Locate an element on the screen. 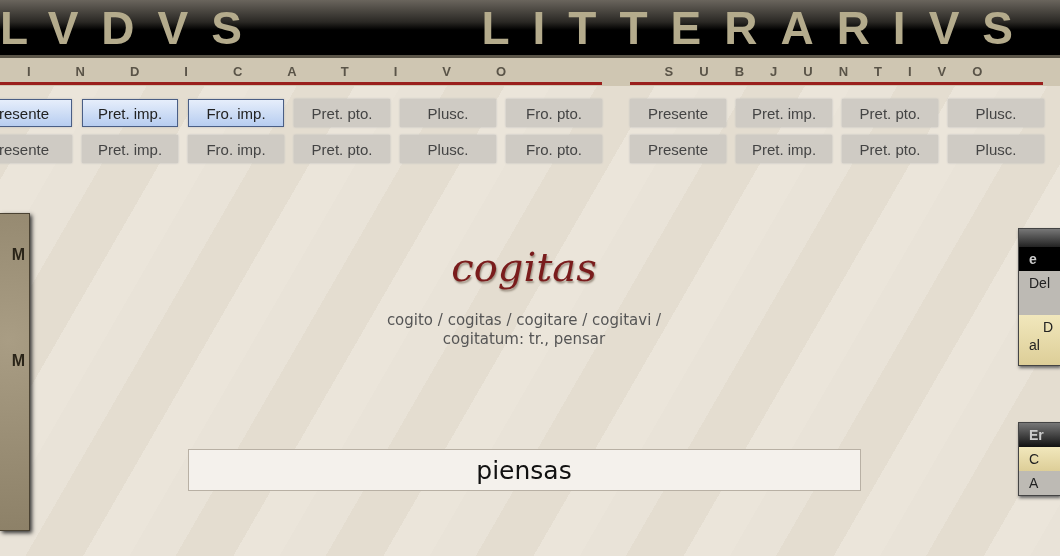 The height and width of the screenshot is (556, 1060). app-title: LITTERARIVS is located at coordinates (758, 27).